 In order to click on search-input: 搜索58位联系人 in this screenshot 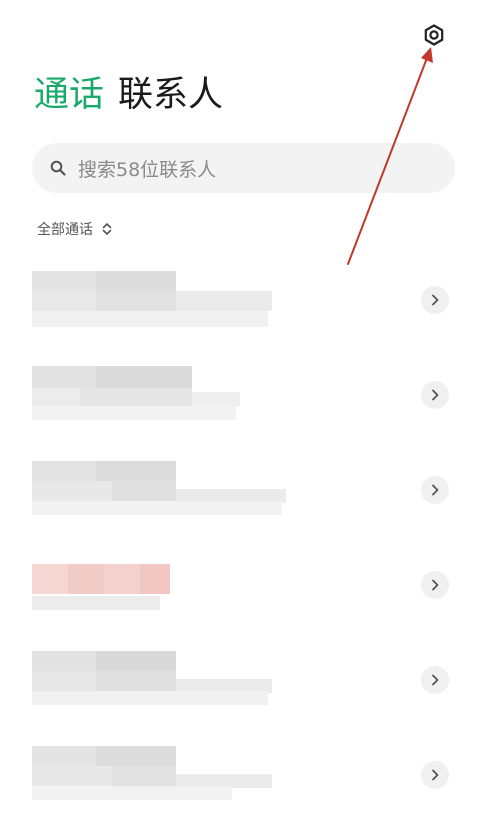, I will do `click(243, 168)`.